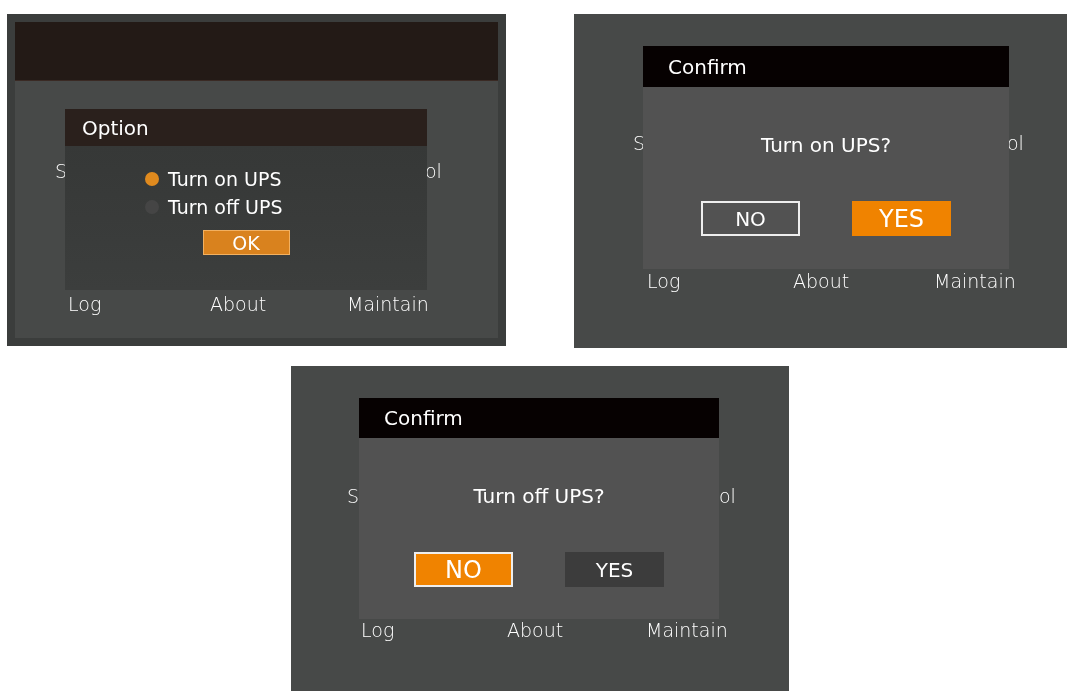 The width and height of the screenshot is (1067, 691). I want to click on confirm-message: Turn on UPS?, so click(825, 145).